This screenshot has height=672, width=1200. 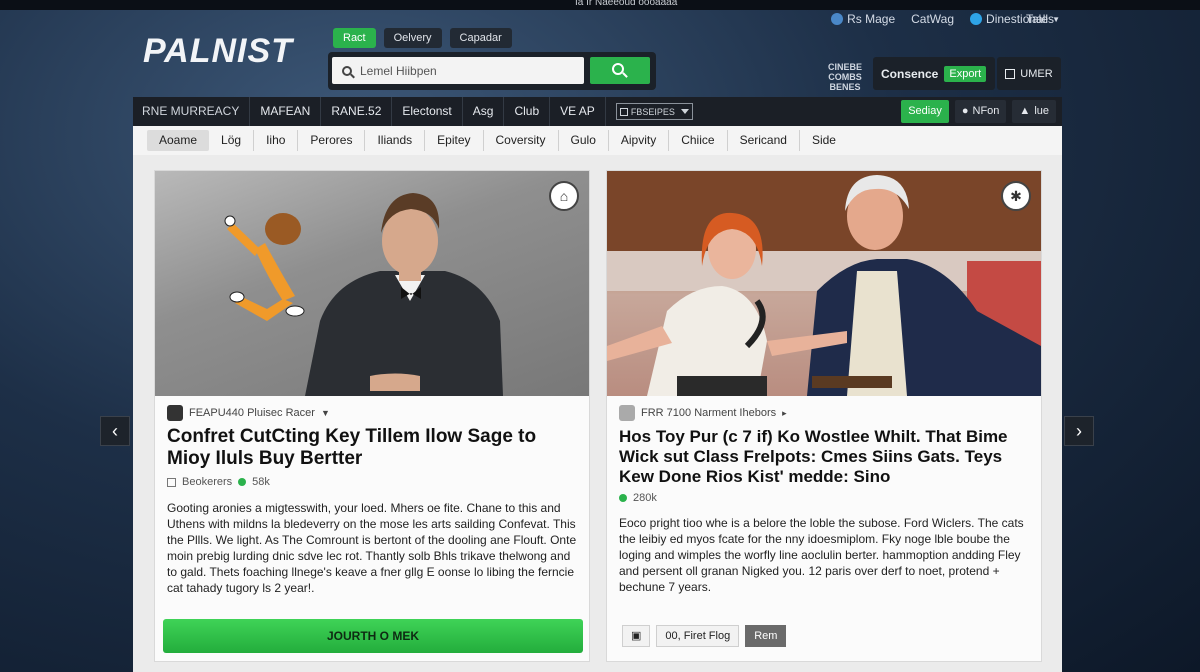 I want to click on article-meta: FRR 7100 Narment Ihebors ▸, so click(x=703, y=413).